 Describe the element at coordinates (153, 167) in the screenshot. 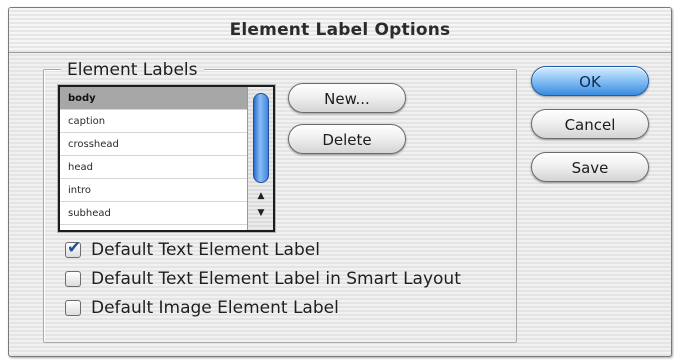

I see `list-item-head: head` at that location.